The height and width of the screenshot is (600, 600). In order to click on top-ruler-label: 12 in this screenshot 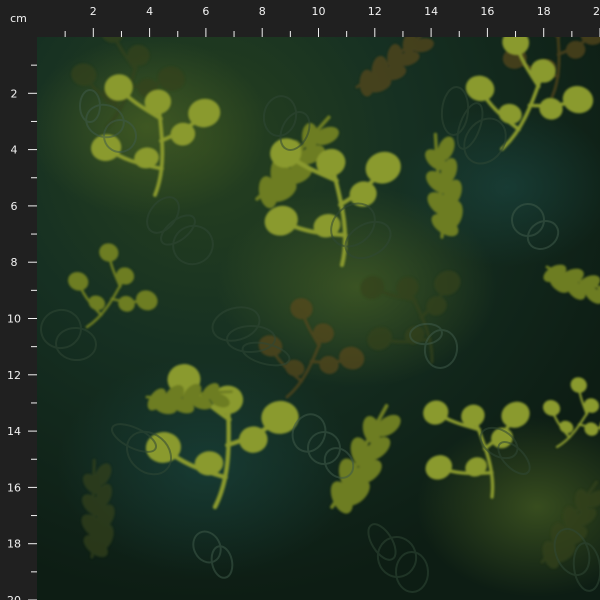, I will do `click(375, 11)`.